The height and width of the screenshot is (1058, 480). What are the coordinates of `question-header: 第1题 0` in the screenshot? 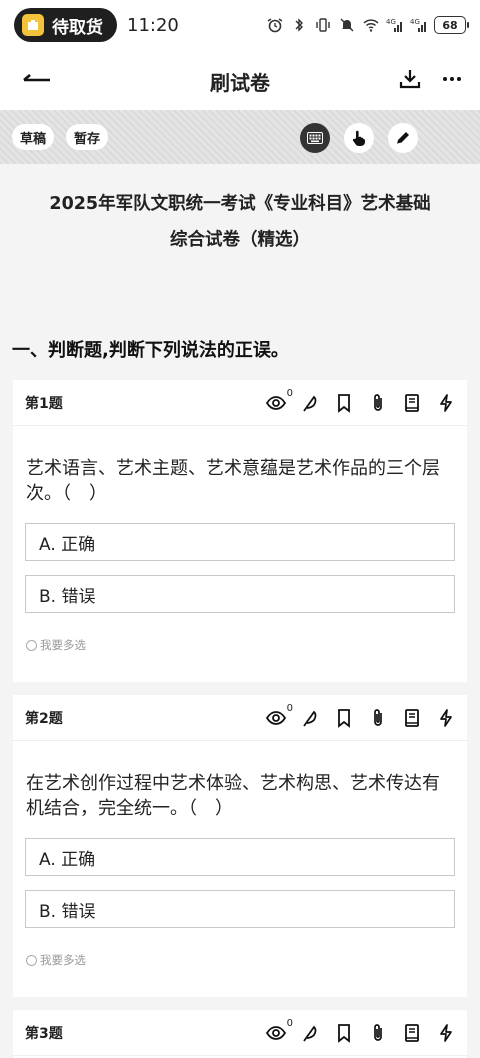 It's located at (240, 403).